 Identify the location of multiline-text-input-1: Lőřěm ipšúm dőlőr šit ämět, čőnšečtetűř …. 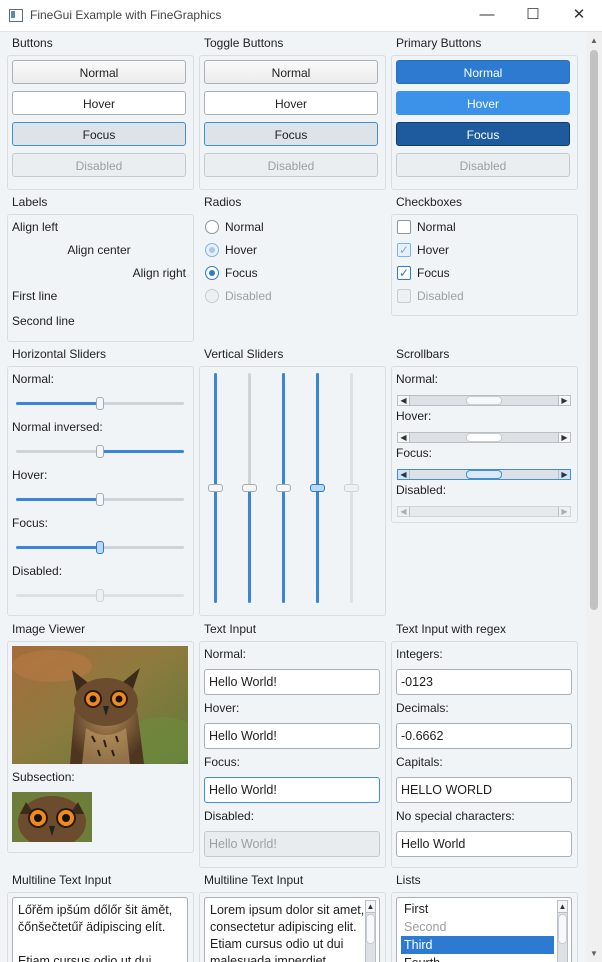
(100, 929).